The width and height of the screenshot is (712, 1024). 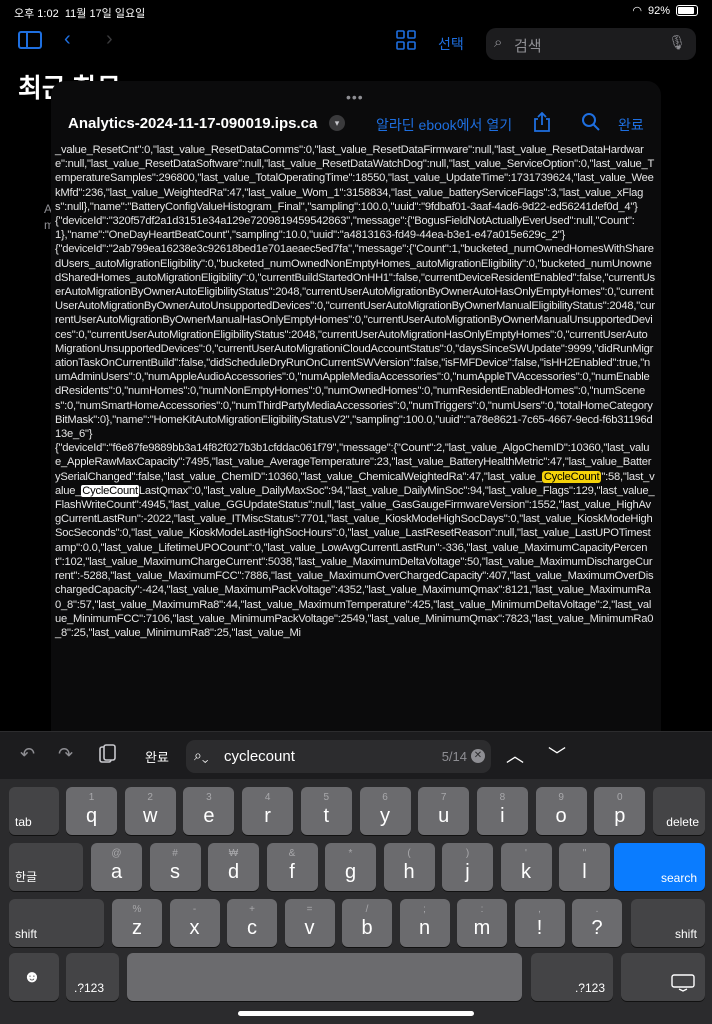 I want to click on search-match-highlight: CycleCount, so click(x=571, y=476).